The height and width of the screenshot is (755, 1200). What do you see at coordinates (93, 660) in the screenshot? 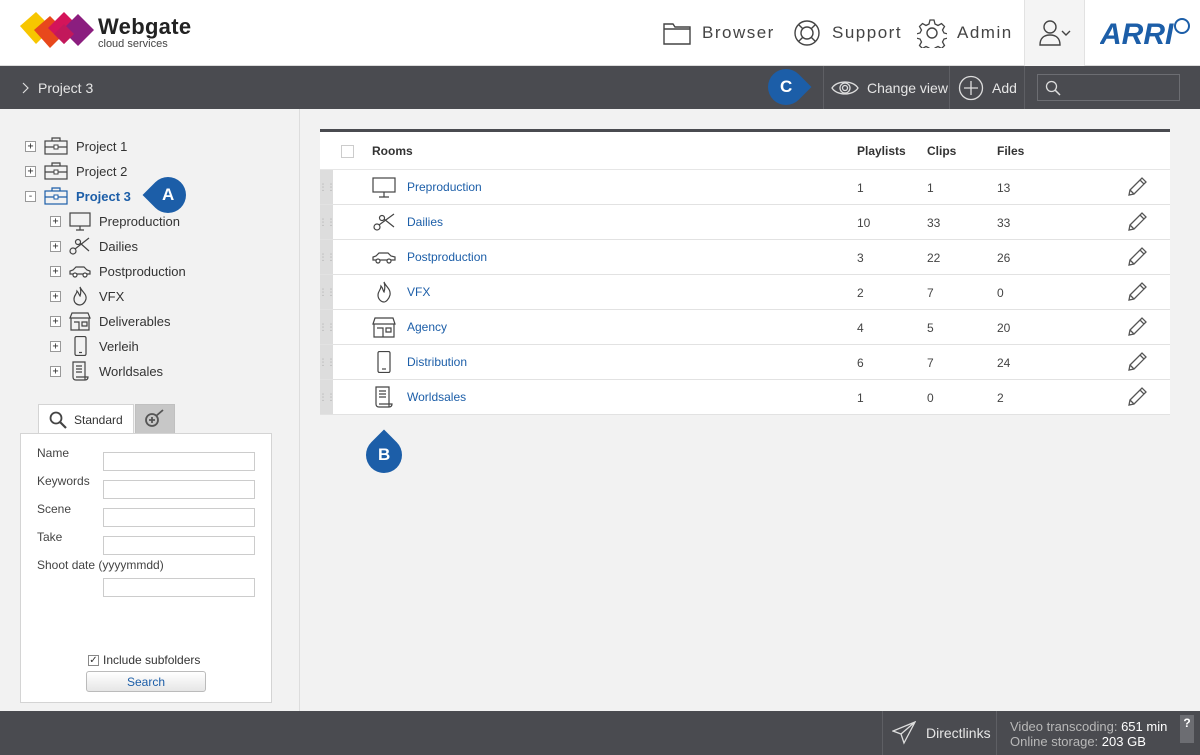
I see `include-subfolders-checkbox: ✓` at bounding box center [93, 660].